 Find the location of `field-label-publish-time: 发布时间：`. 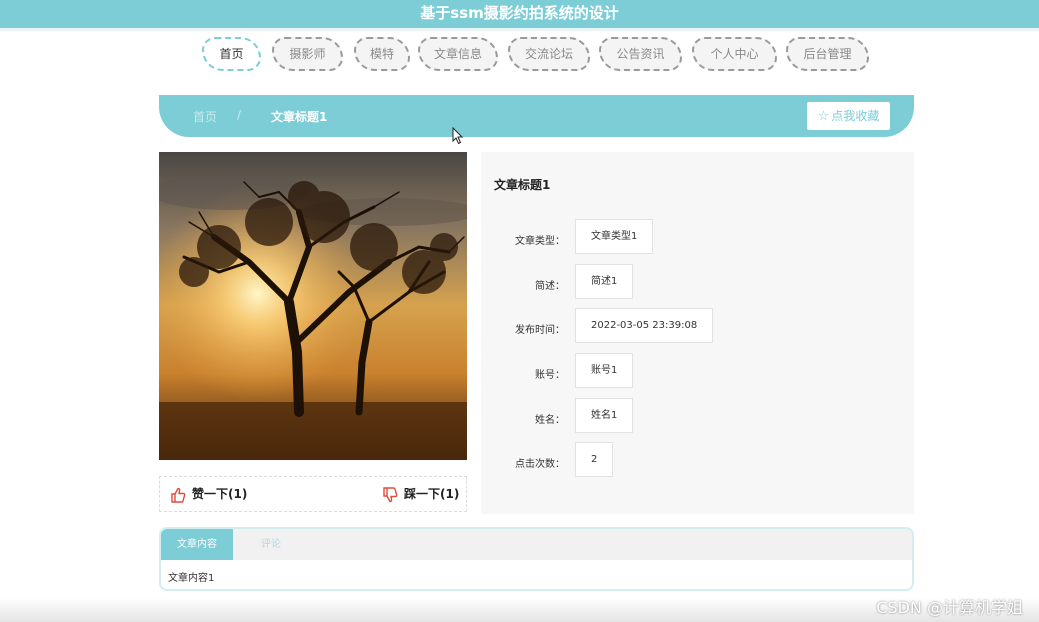

field-label-publish-time: 发布时间： is located at coordinates (540, 330).